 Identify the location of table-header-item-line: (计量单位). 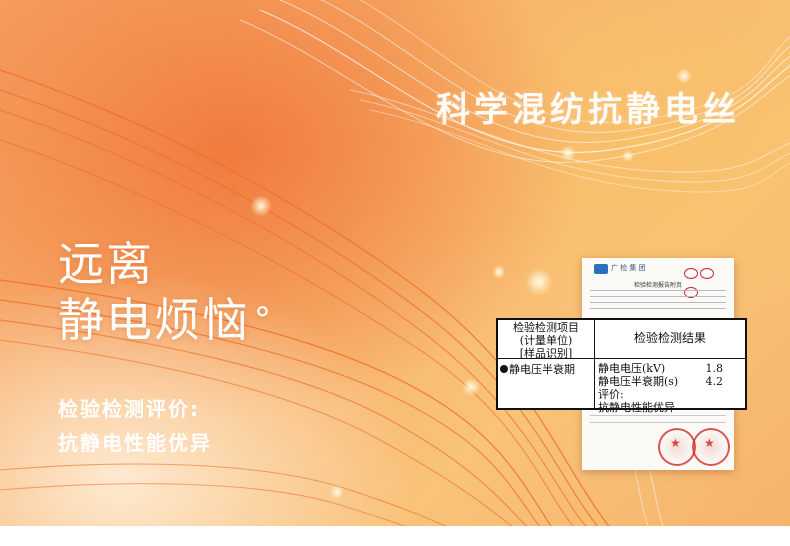
(546, 340).